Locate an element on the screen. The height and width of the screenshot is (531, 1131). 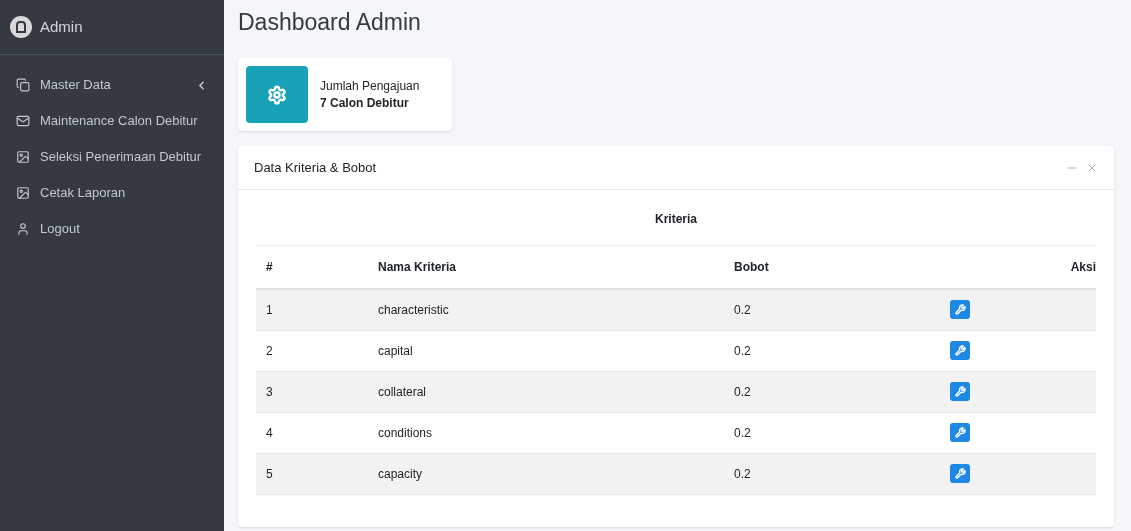
brand-text: Admin is located at coordinates (61, 26).